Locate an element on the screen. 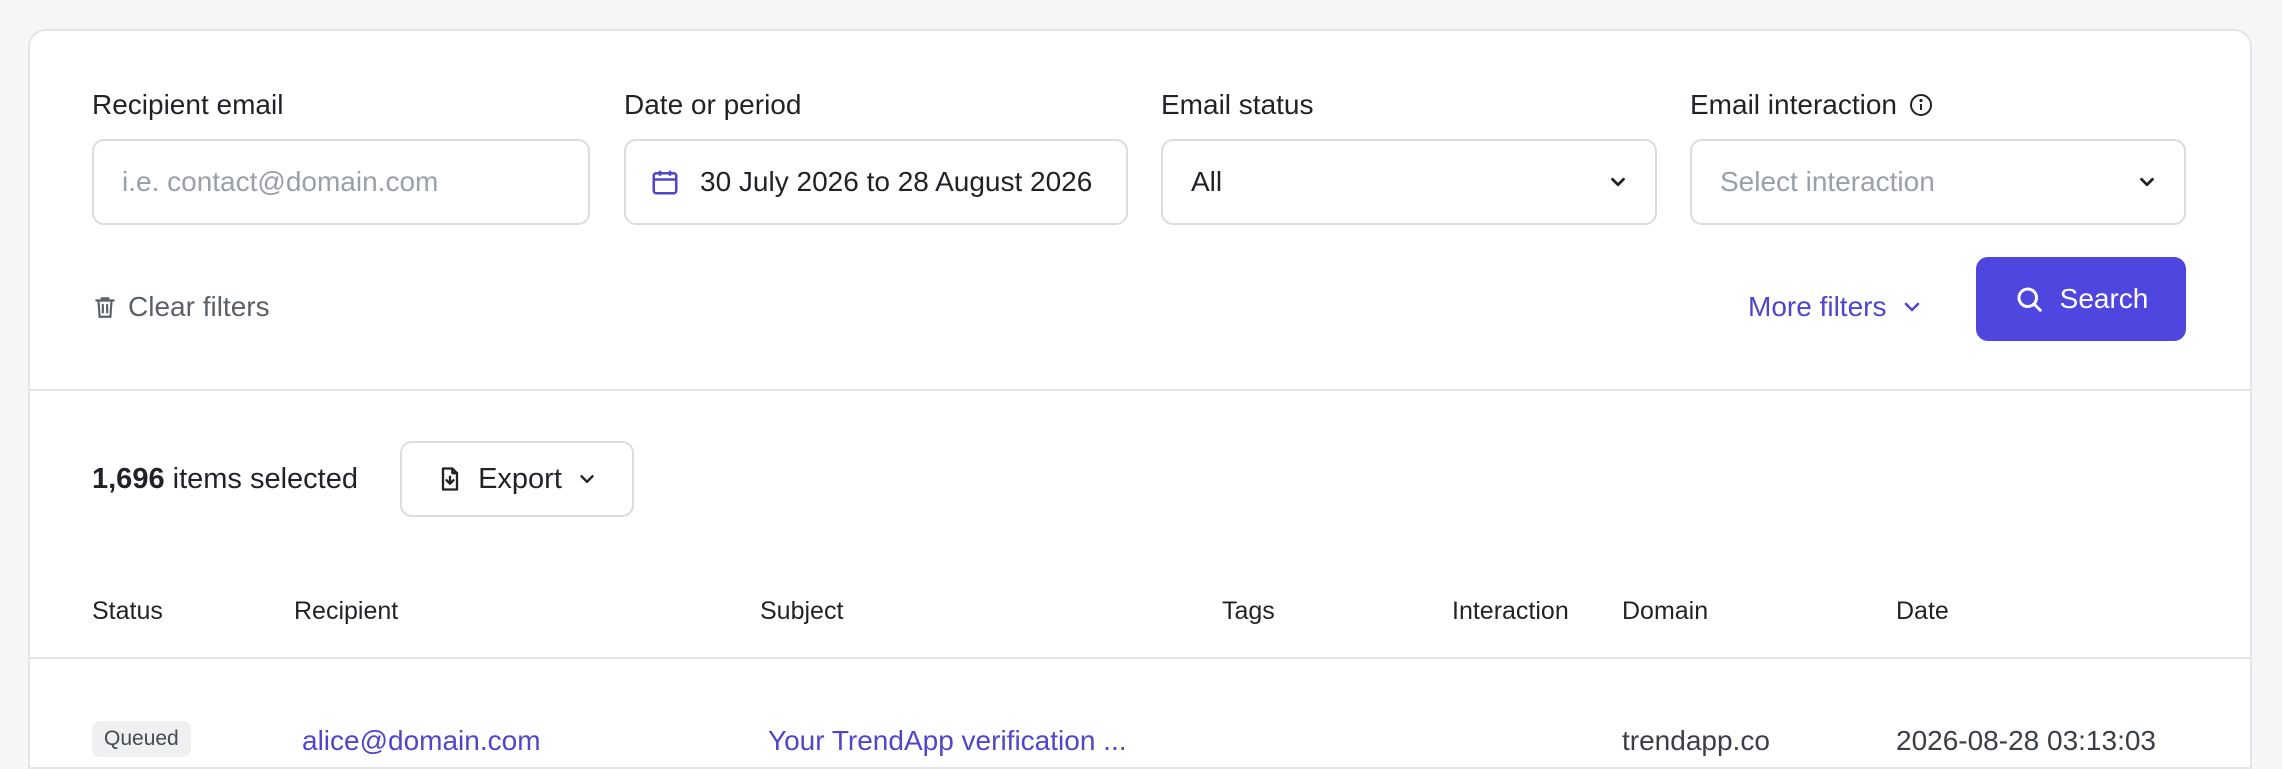 Image resolution: width=2282 pixels, height=769 pixels. clear-filters-button: Clear filters is located at coordinates (181, 307).